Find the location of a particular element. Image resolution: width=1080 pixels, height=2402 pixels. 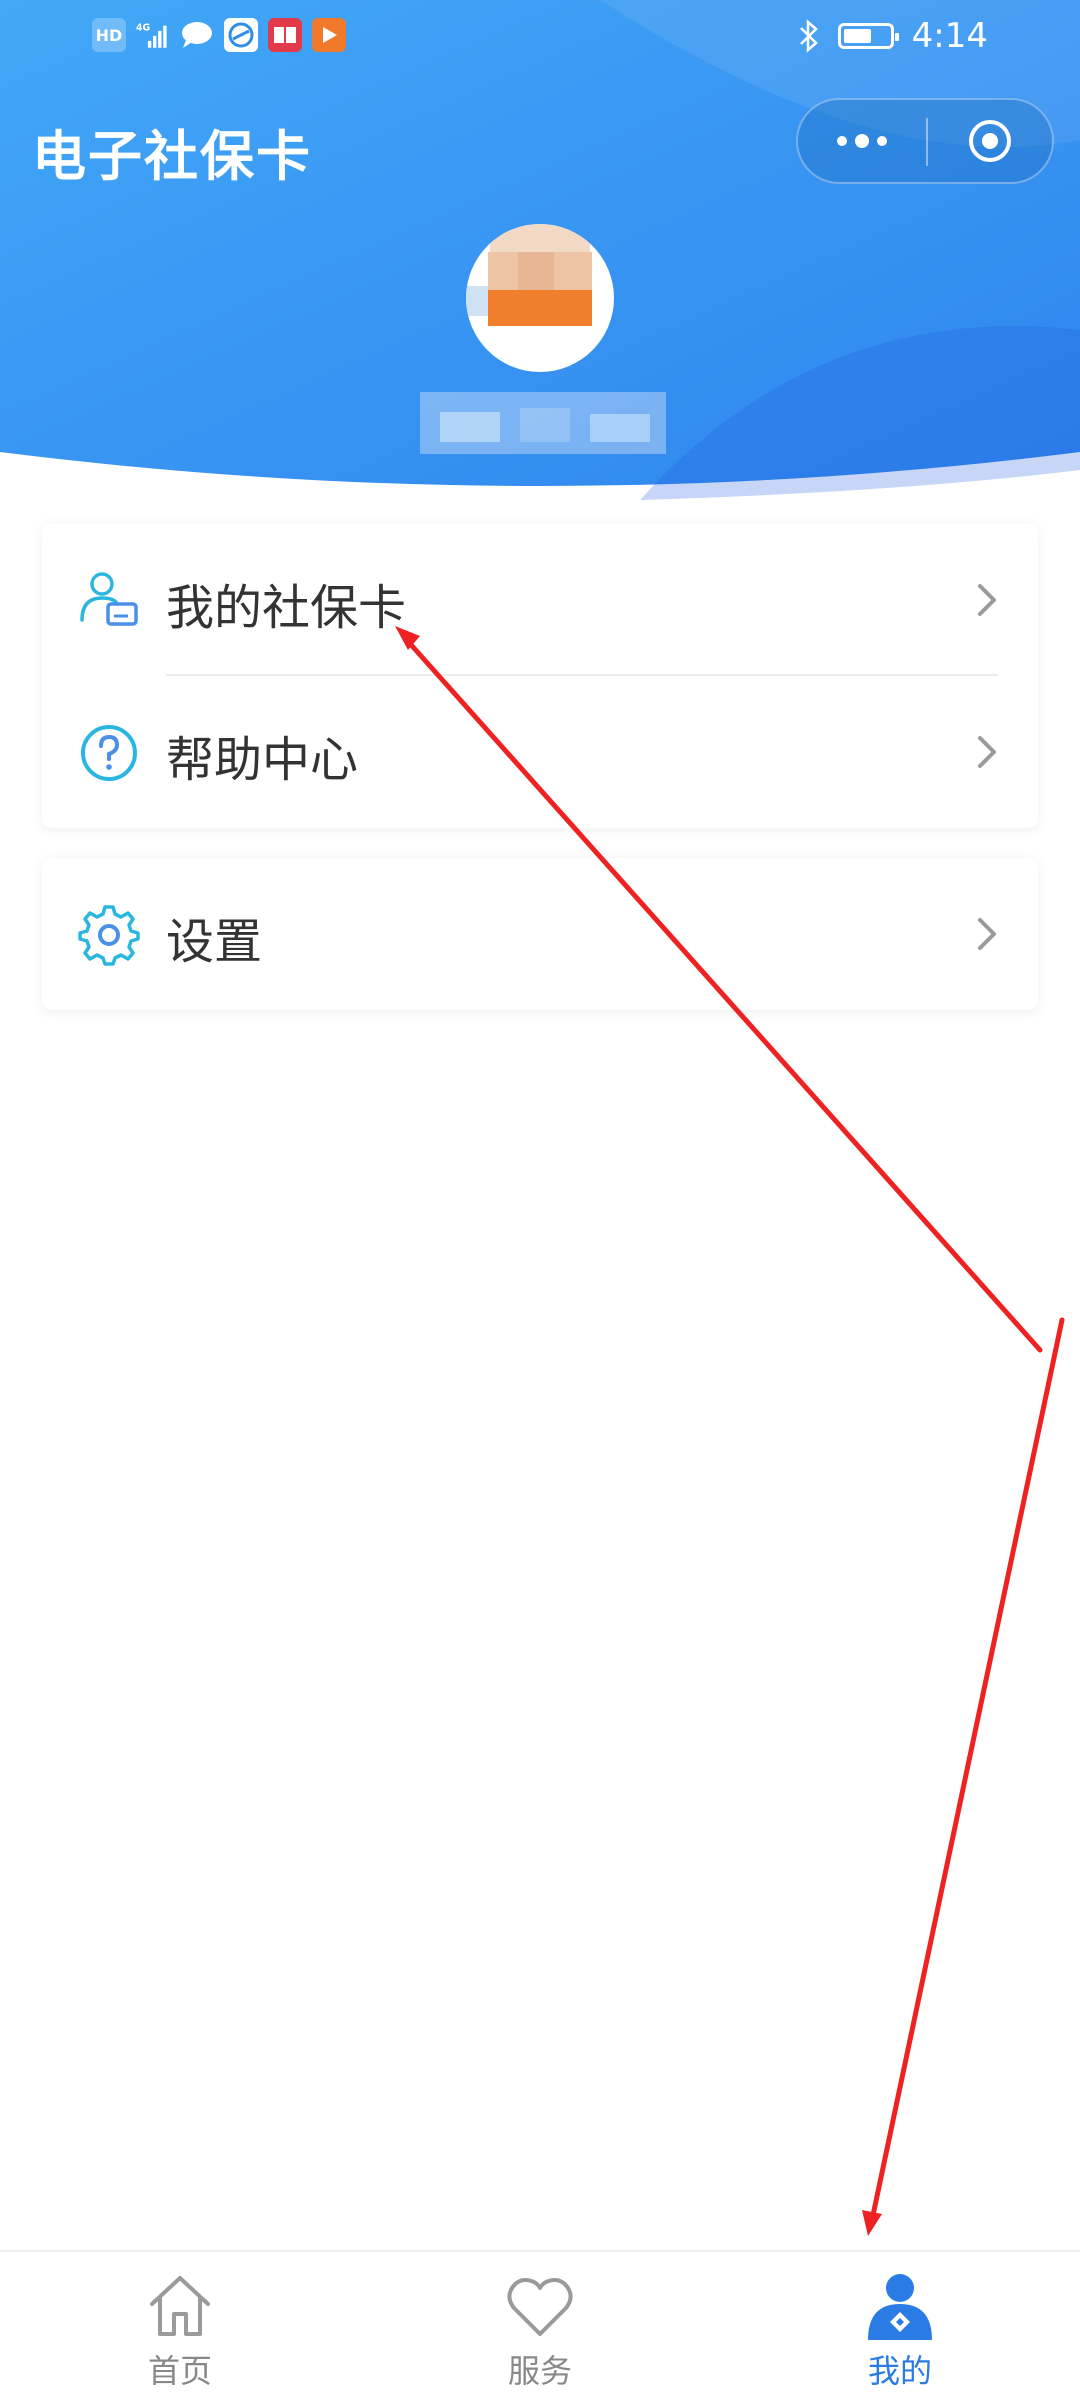

clock: 4:14 is located at coordinates (949, 36).